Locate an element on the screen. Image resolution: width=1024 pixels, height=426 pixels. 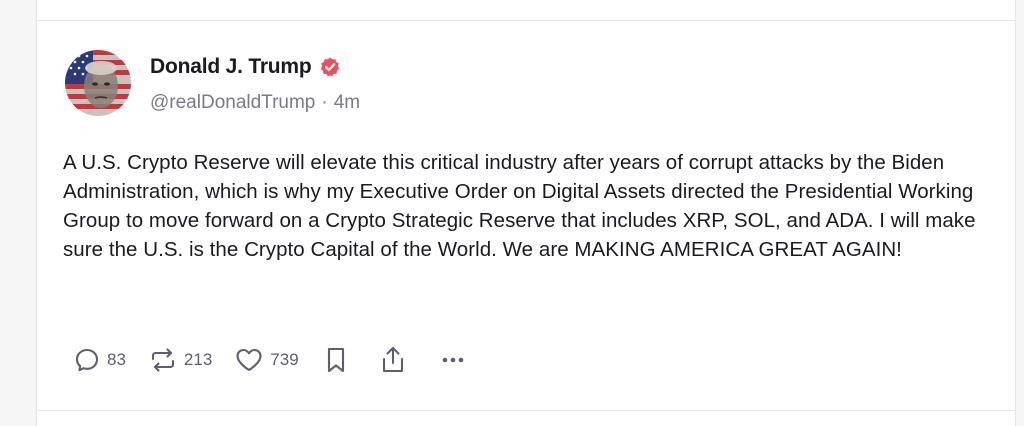
bookmark-button is located at coordinates (336, 360).